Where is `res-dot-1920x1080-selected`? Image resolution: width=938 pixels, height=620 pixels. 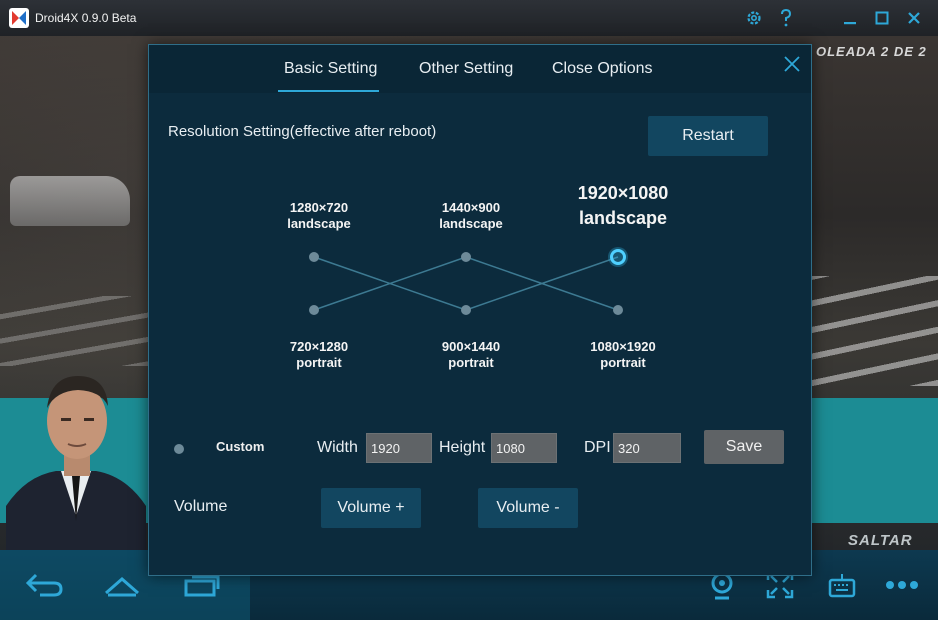
res-dot-1920x1080-selected is located at coordinates (618, 257).